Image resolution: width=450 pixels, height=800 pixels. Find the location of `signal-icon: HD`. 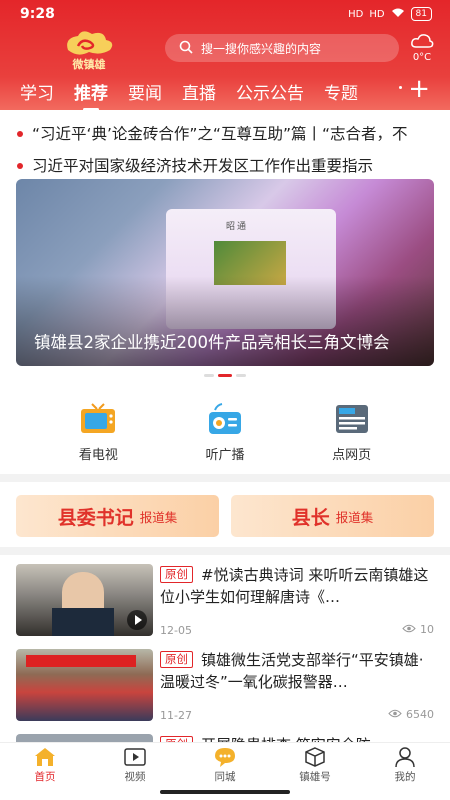

signal-icon: HD is located at coordinates (356, 14).